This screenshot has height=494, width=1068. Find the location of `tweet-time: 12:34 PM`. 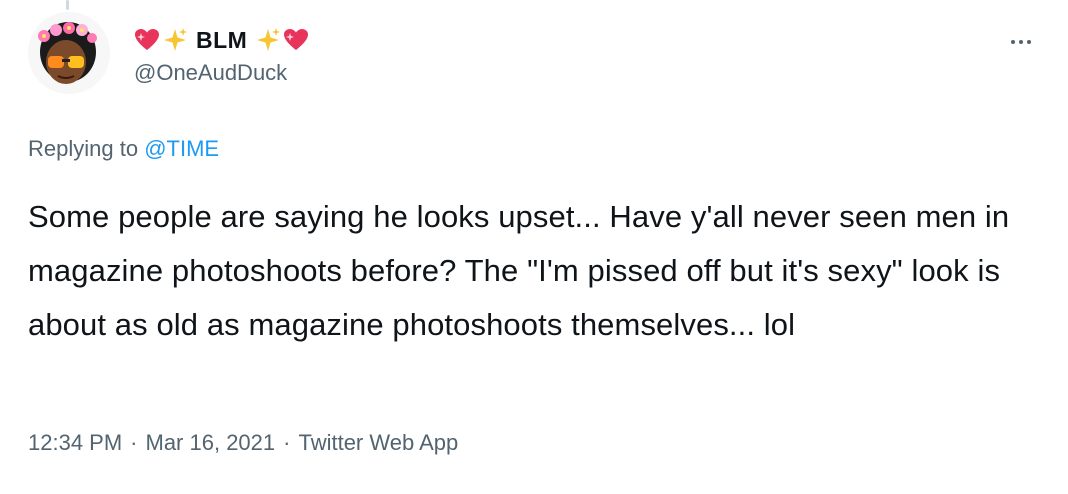

tweet-time: 12:34 PM is located at coordinates (75, 443).